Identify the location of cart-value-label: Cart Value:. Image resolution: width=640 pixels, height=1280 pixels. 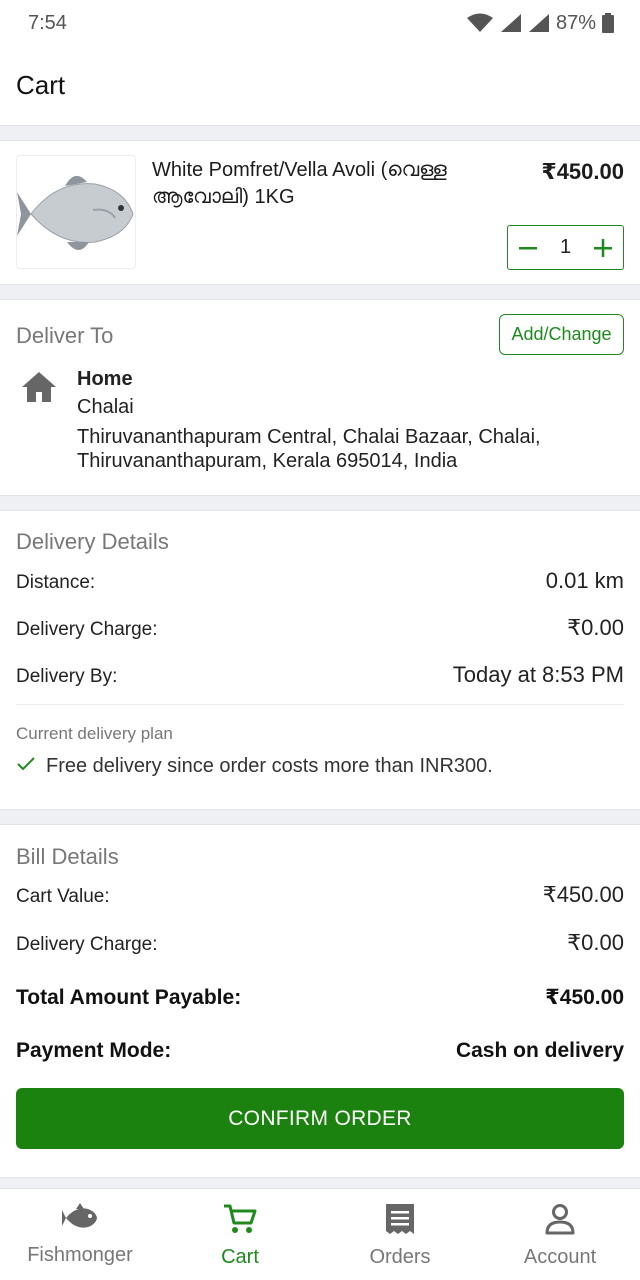
(63, 896).